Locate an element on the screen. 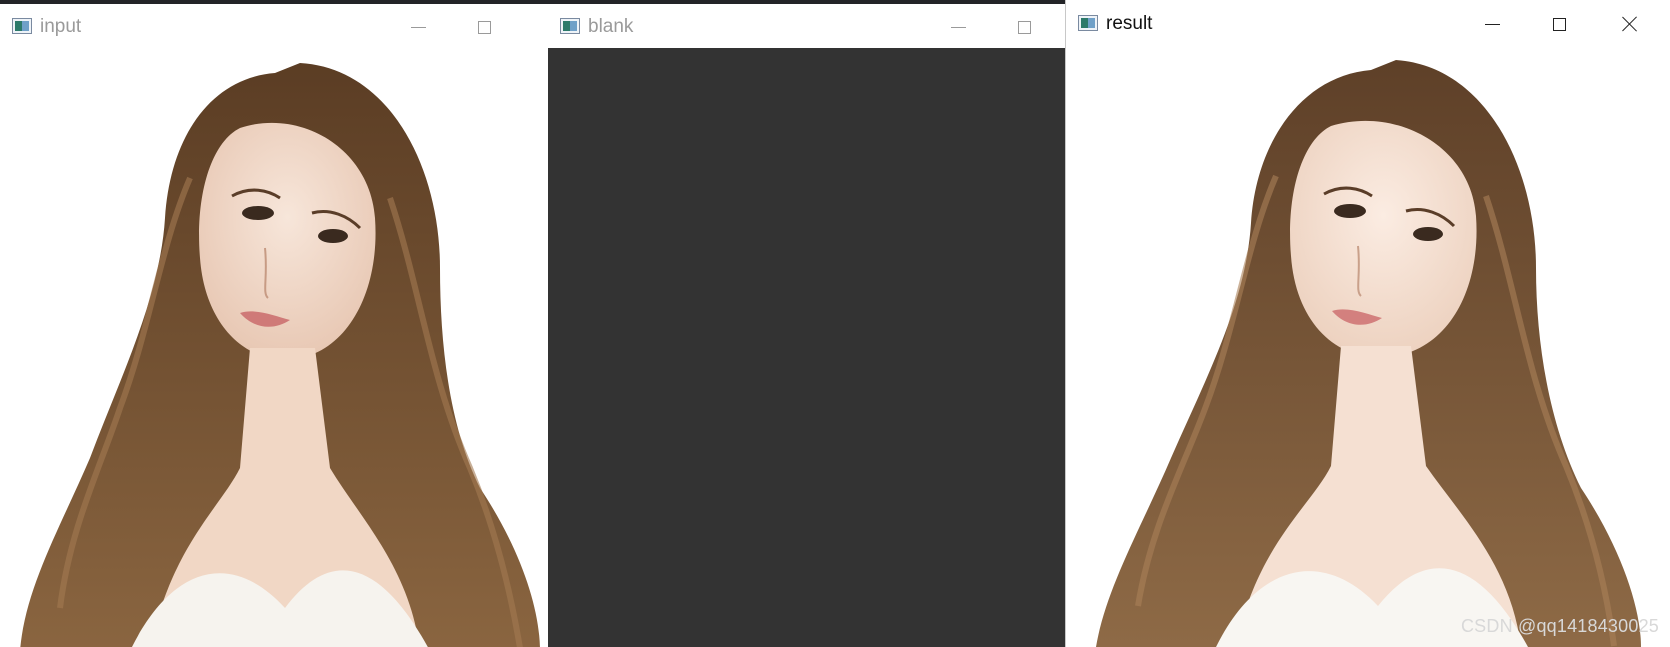 This screenshot has width=1670, height=647. maximize-button-result is located at coordinates (1559, 24).